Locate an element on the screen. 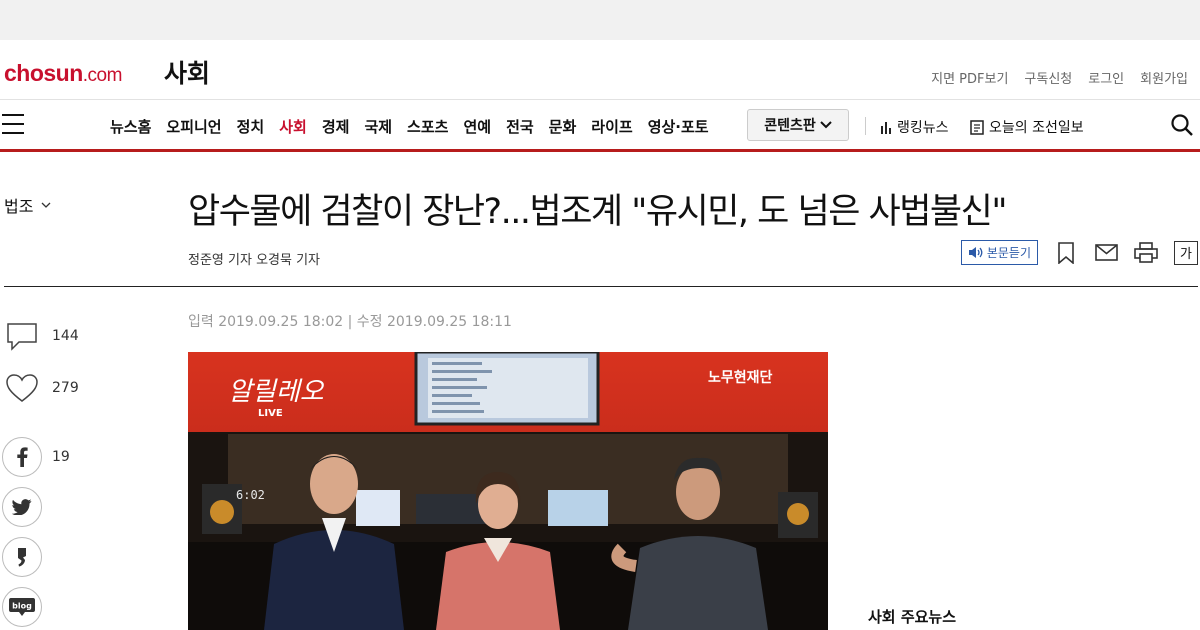 The width and height of the screenshot is (1200, 630). kakao-story-icon is located at coordinates (22, 557).